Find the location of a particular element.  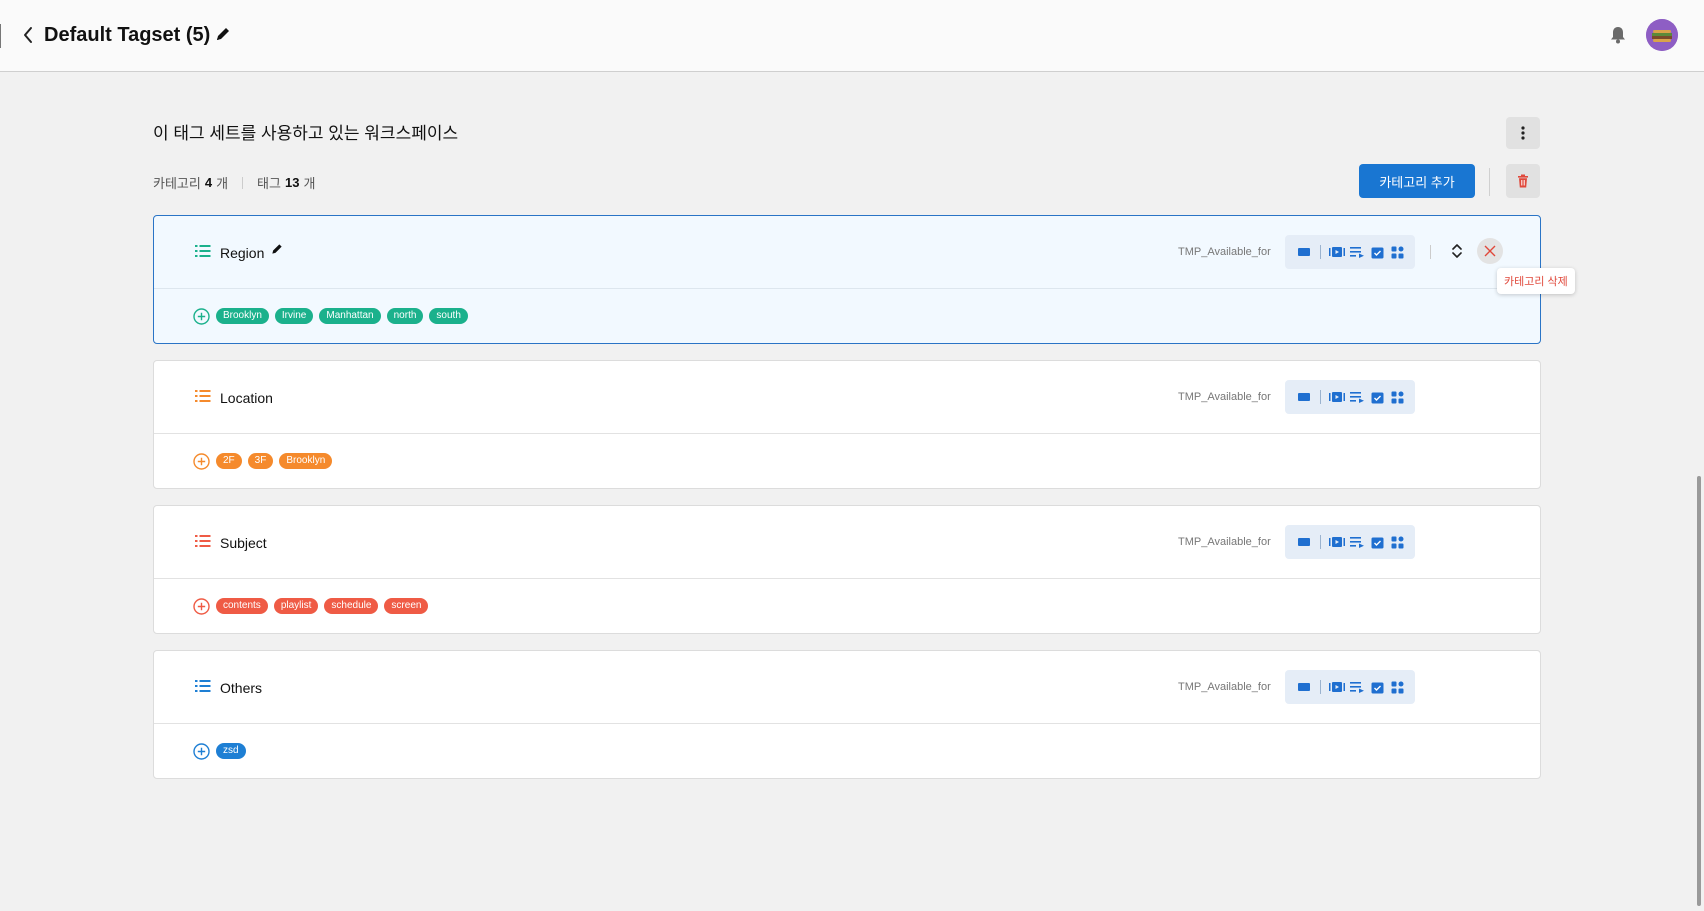

category-name: Subject is located at coordinates (243, 543).